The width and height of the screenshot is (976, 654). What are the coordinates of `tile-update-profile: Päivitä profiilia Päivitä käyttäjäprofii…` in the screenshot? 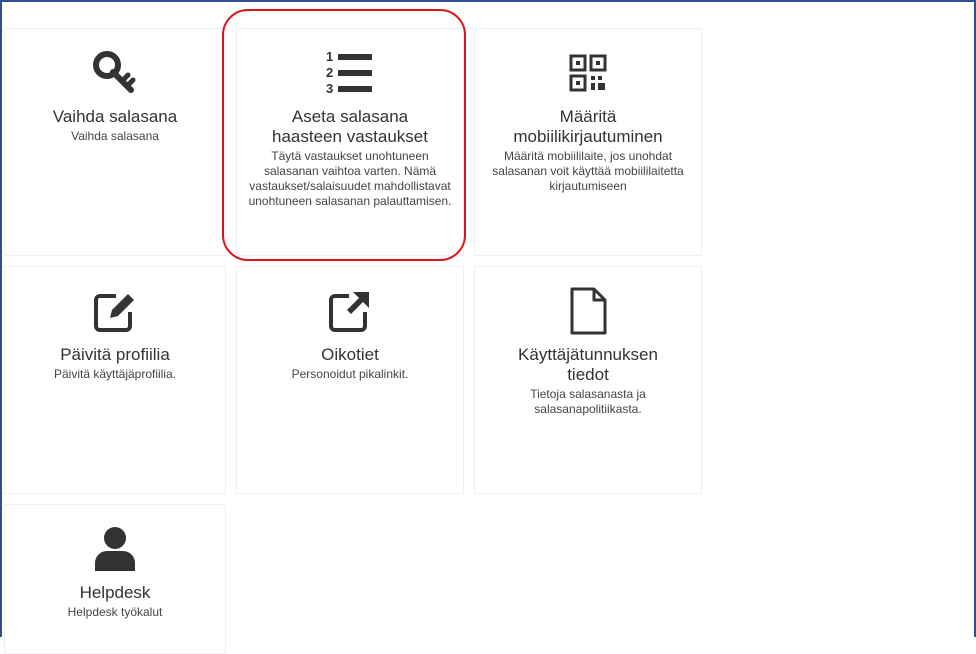 It's located at (115, 380).